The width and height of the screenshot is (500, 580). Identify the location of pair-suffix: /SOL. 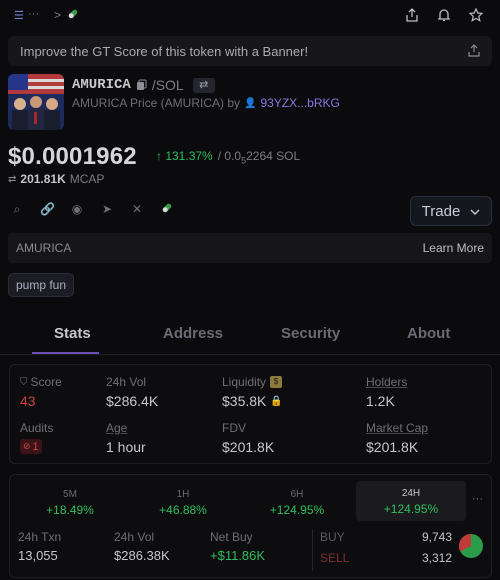
(167, 85).